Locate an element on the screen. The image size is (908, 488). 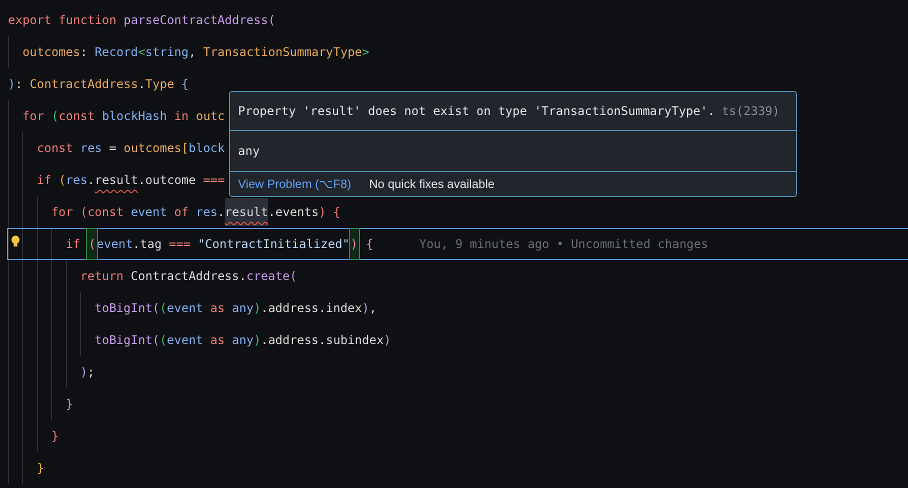
code-line: const res = outcomes[block is located at coordinates (130, 148).